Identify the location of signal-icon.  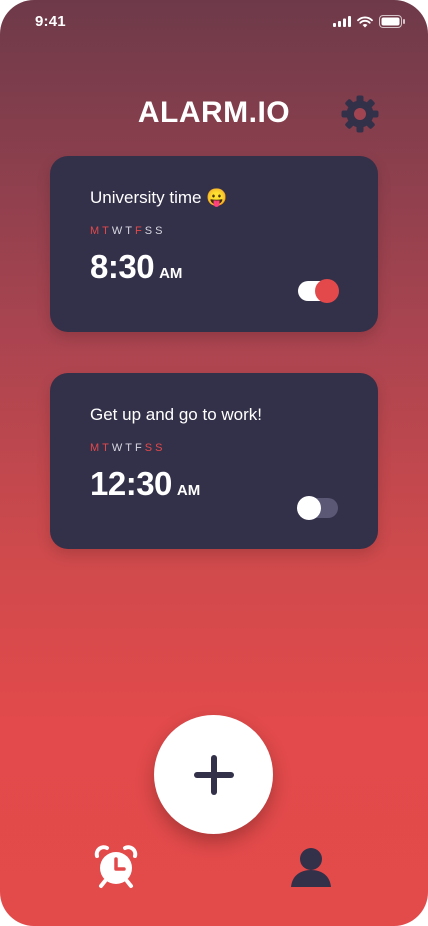
(342, 21).